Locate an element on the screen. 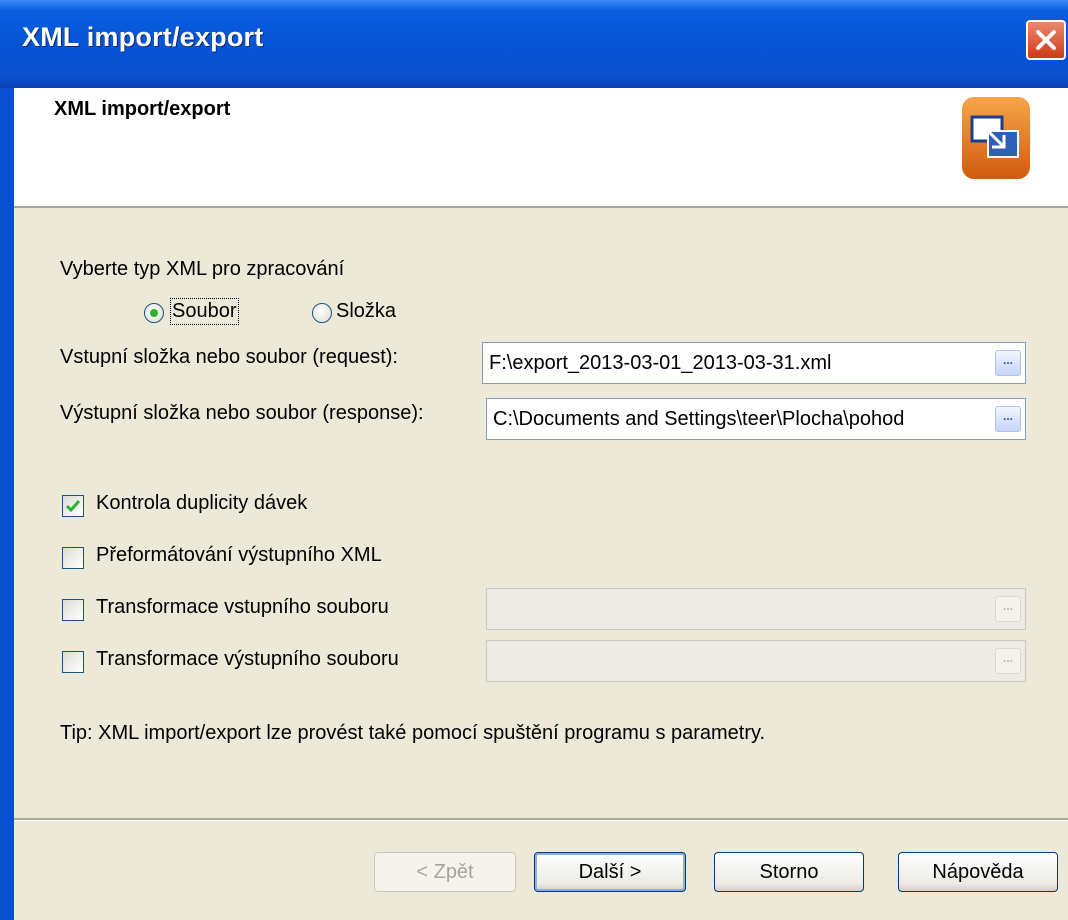 The width and height of the screenshot is (1068, 920). reformat-checkbox is located at coordinates (73, 558).